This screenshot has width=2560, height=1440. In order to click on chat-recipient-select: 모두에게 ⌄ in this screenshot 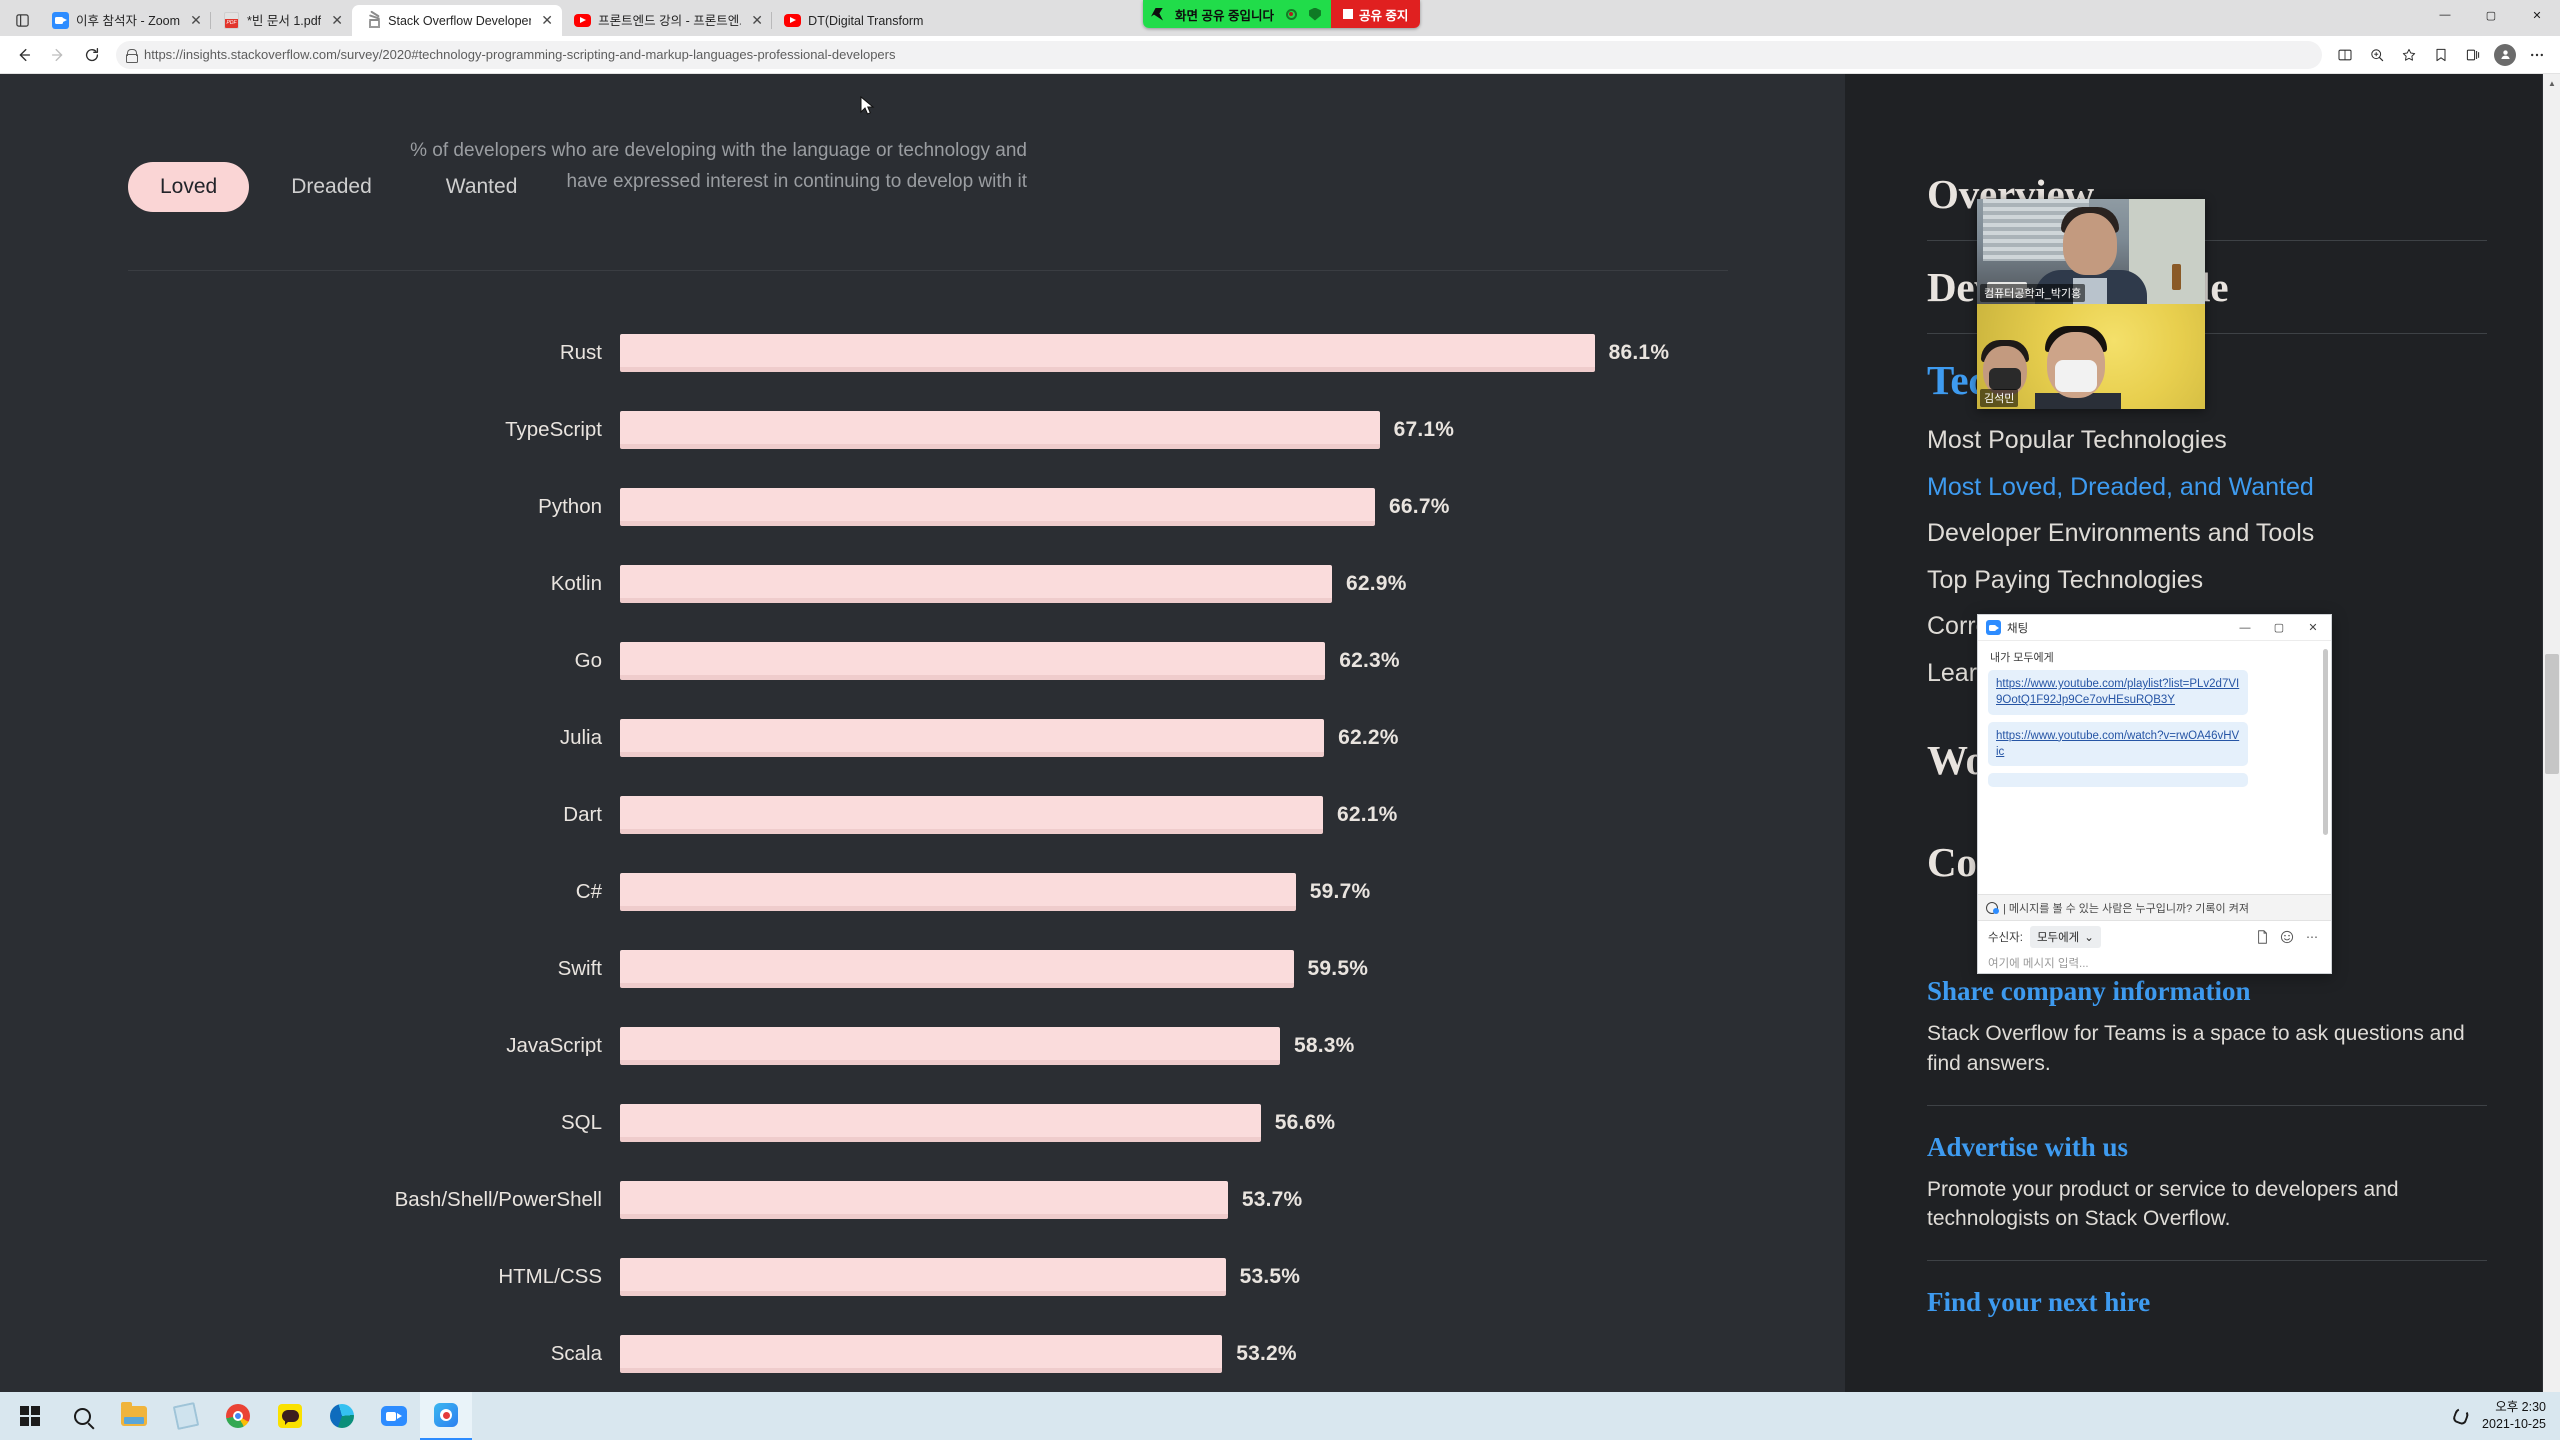, I will do `click(2065, 937)`.